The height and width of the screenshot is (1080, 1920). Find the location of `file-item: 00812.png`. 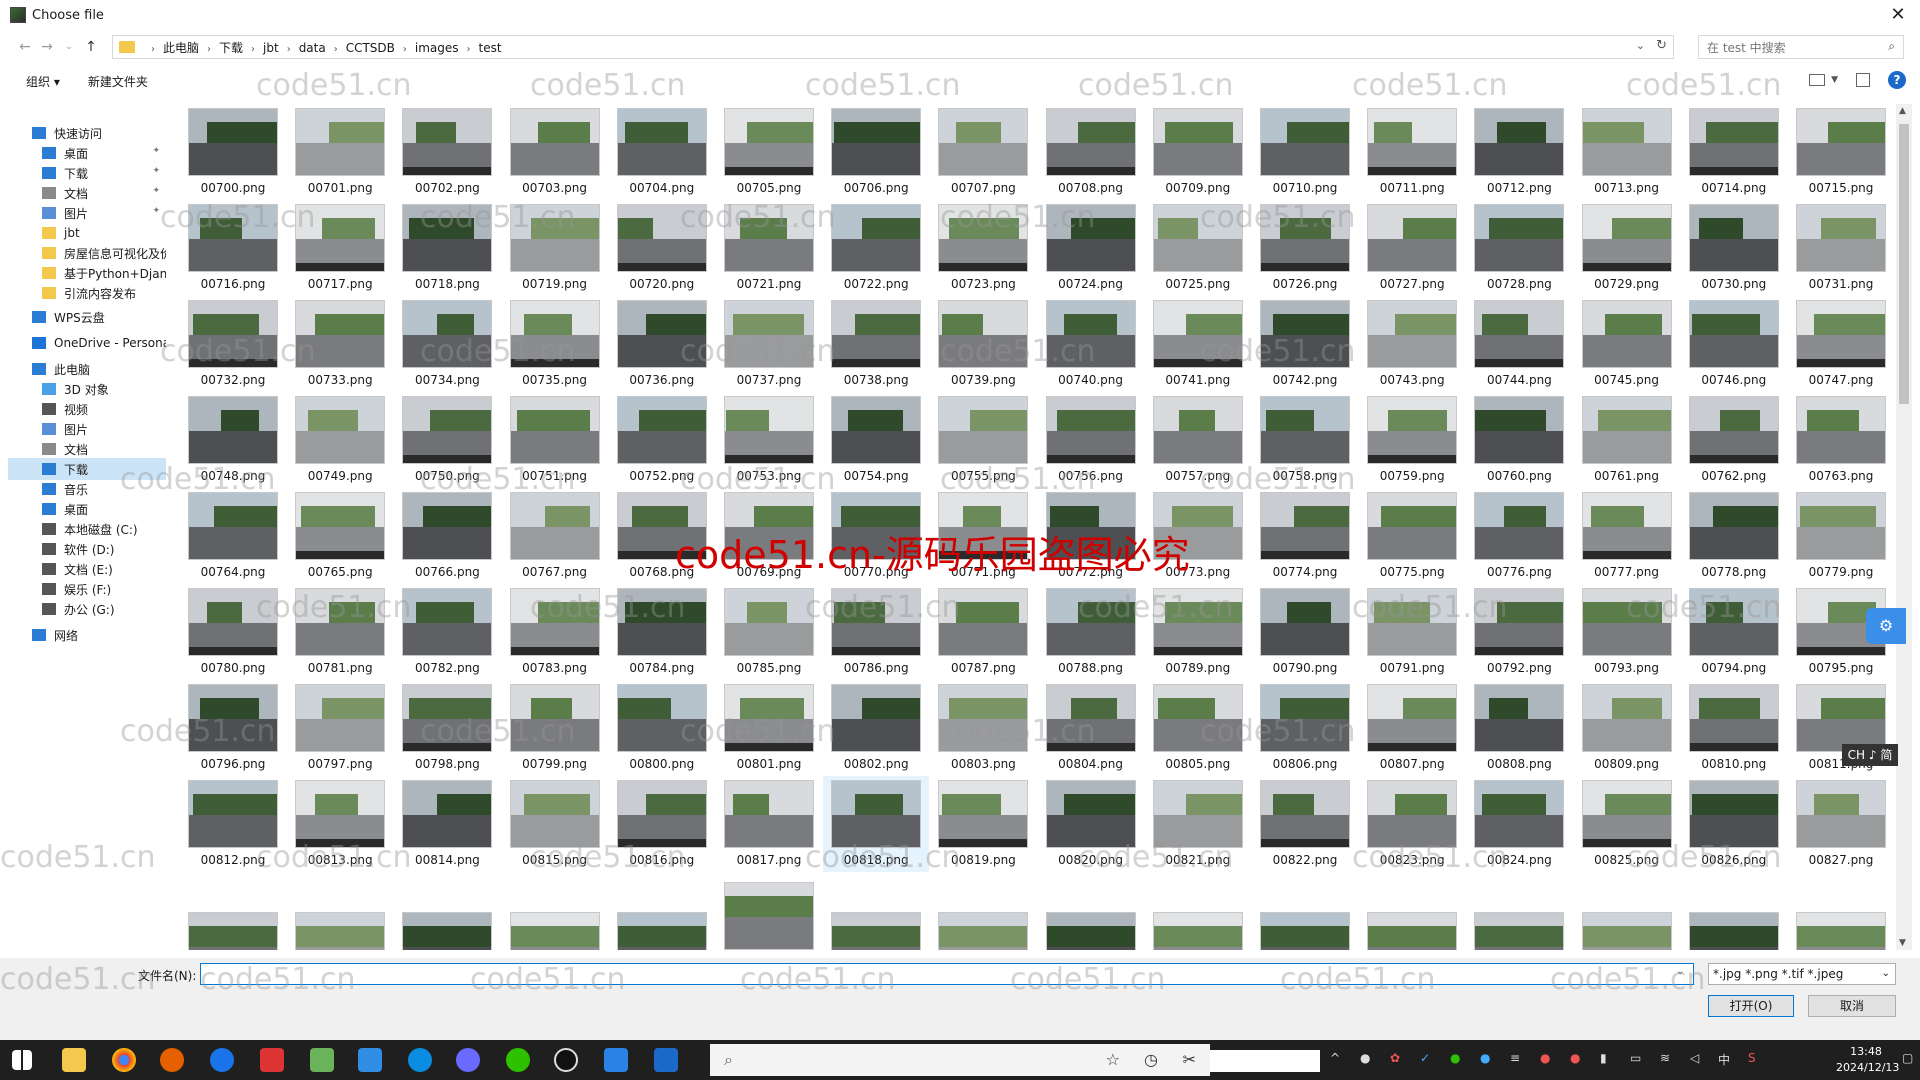

file-item: 00812.png is located at coordinates (233, 824).